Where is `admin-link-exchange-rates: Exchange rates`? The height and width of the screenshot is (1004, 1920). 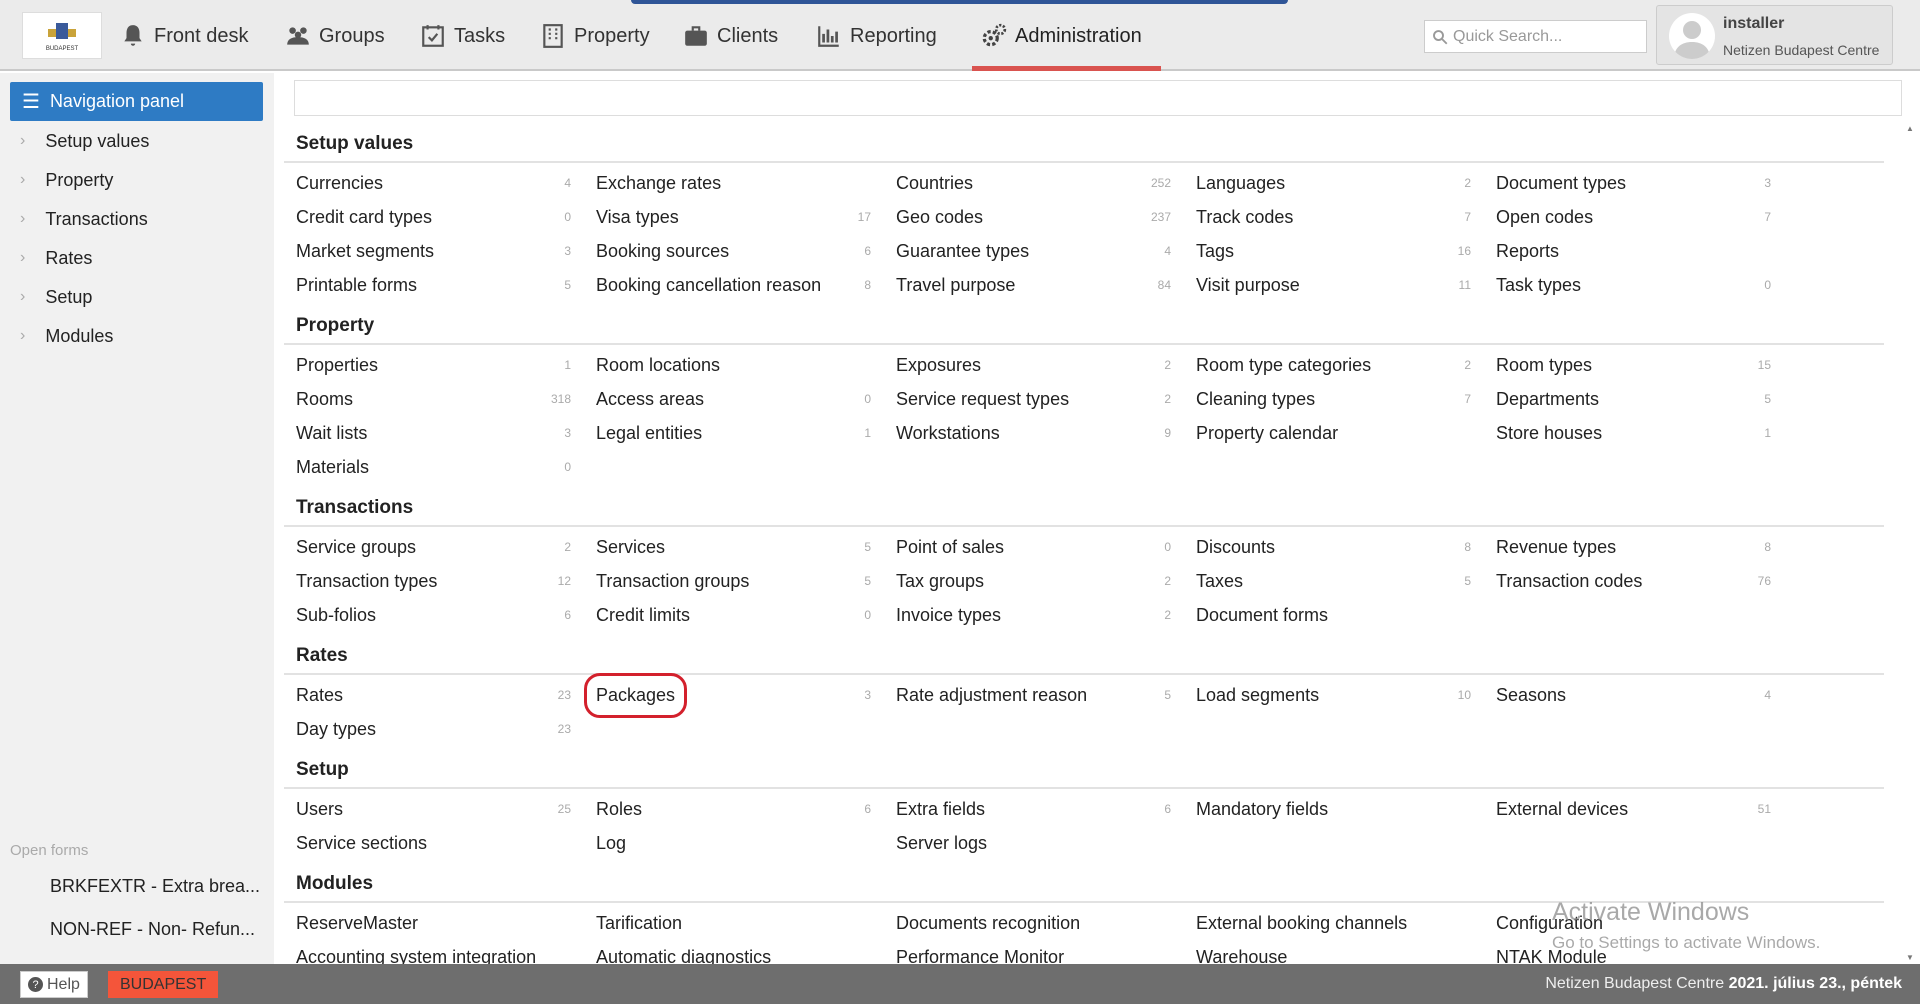
admin-link-exchange-rates: Exchange rates is located at coordinates (746, 183).